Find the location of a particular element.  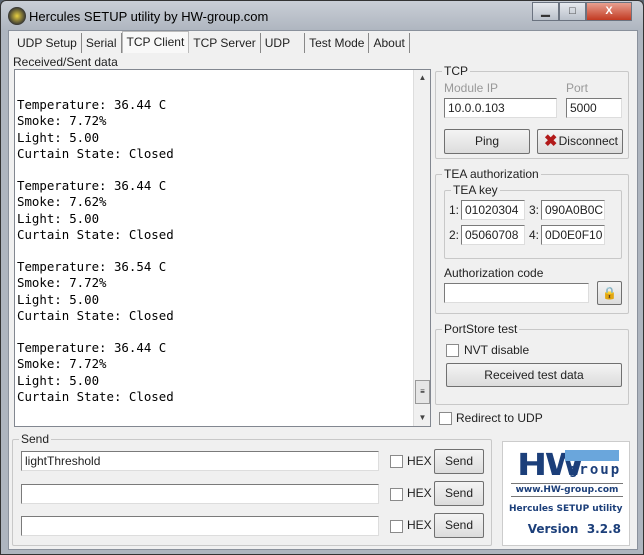

logo-url: www.HW-group.com is located at coordinates (567, 490).